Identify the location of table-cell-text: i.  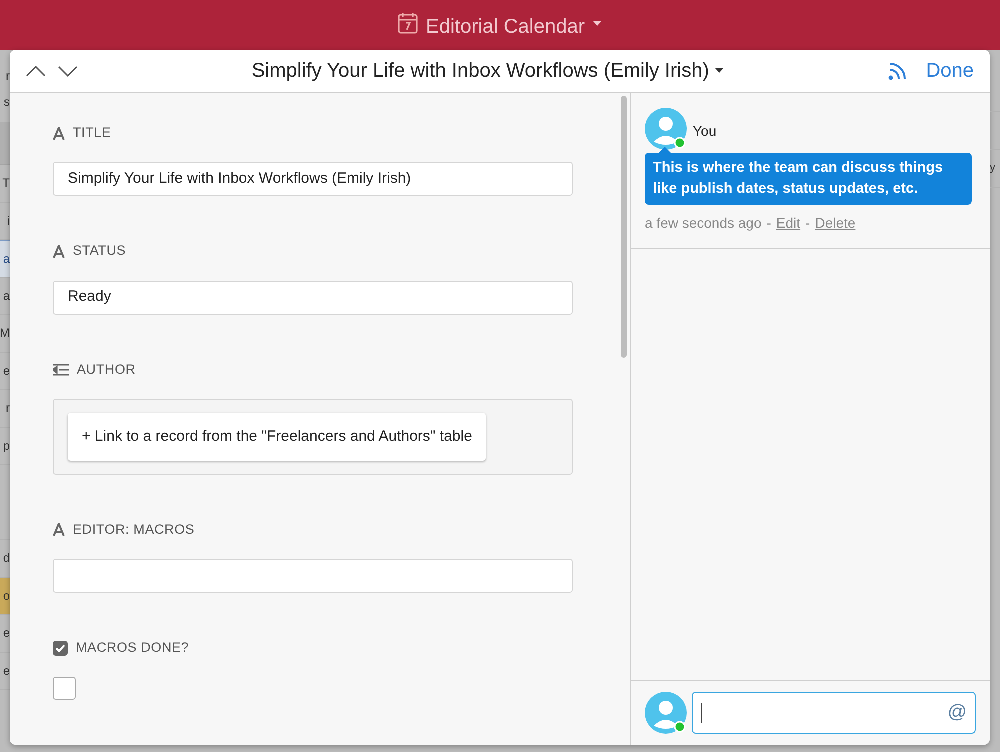
(8, 220).